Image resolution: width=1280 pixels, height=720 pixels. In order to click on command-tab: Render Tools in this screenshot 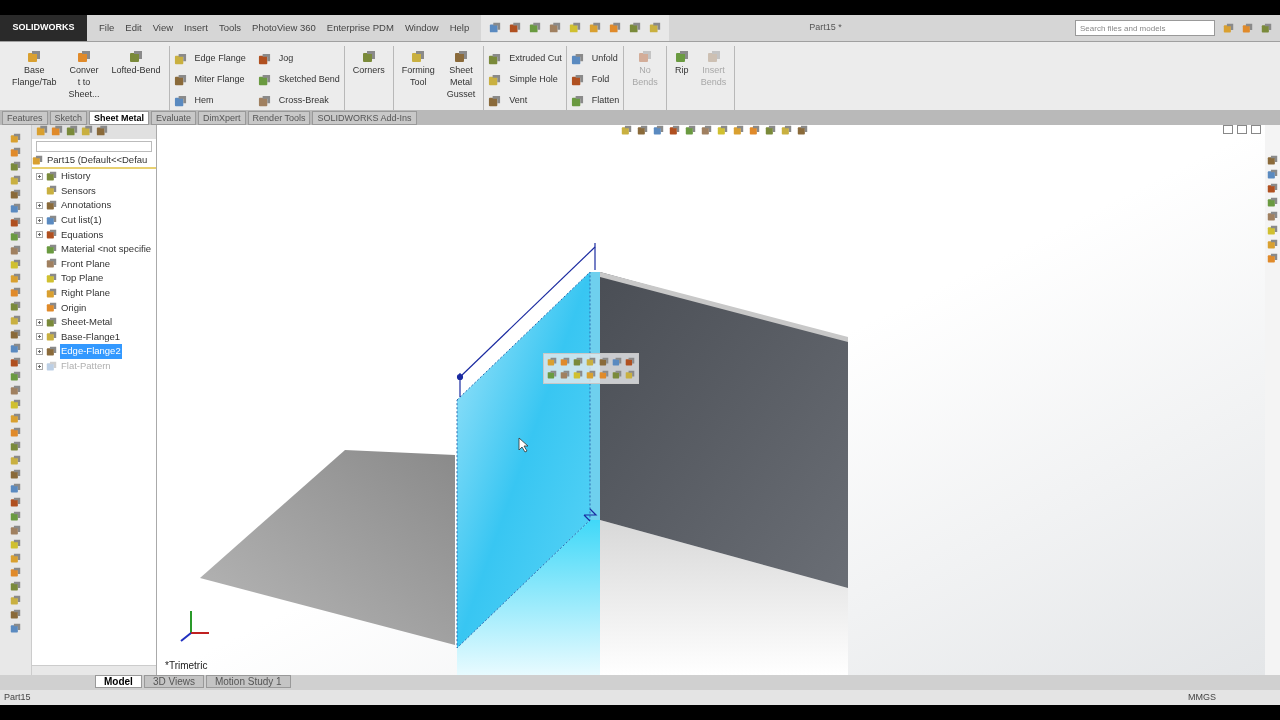, I will do `click(279, 118)`.